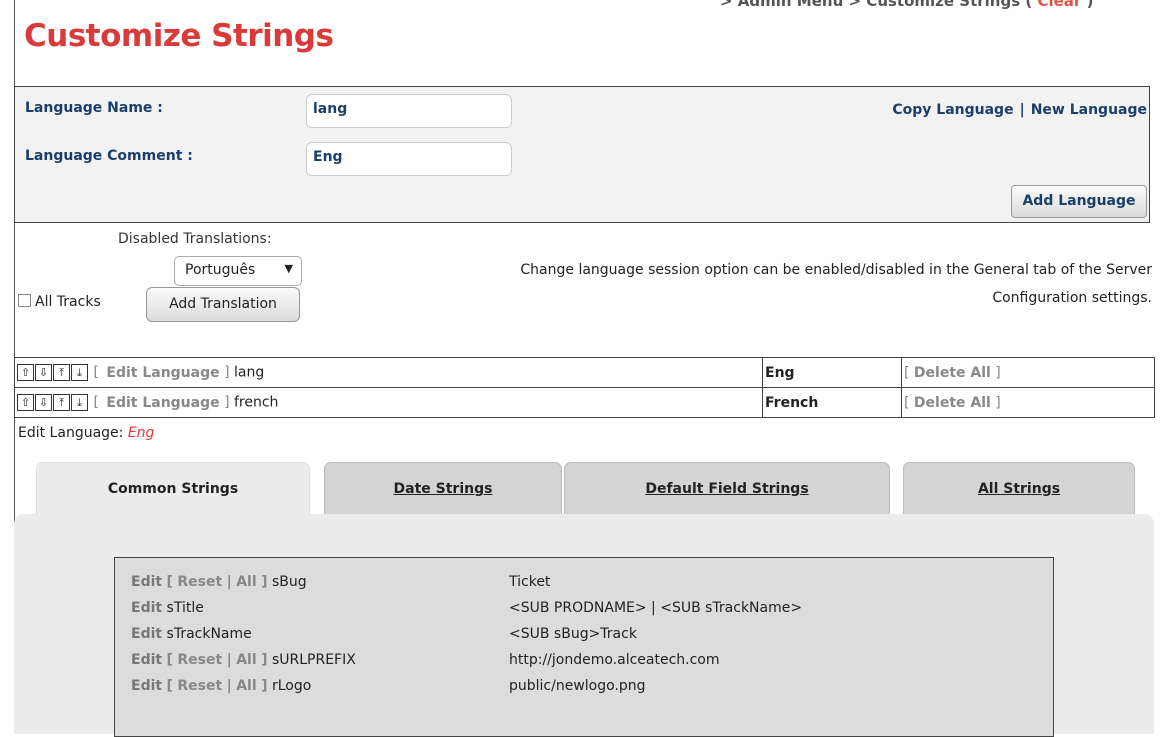 This screenshot has height=737, width=1160. What do you see at coordinates (443, 488) in the screenshot?
I see `tab-date-strings: Date Strings` at bounding box center [443, 488].